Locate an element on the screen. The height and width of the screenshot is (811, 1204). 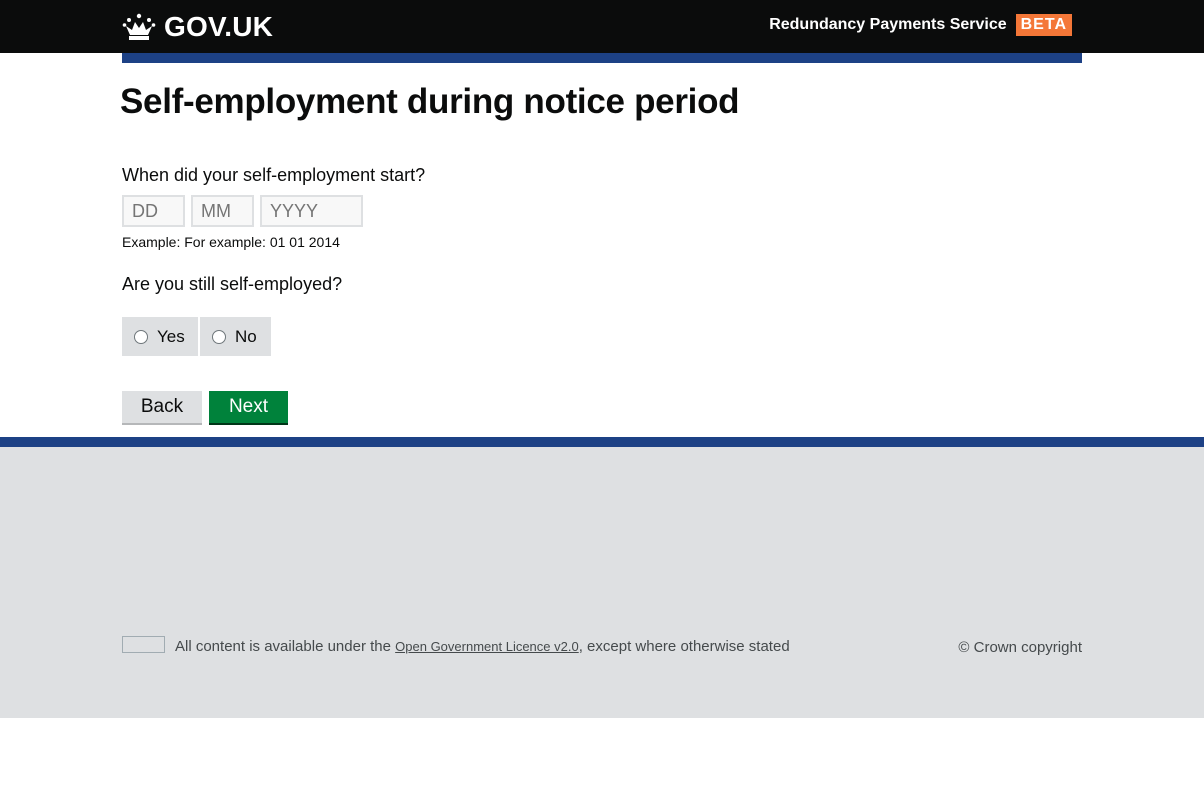
page-title: Self-employment during notice period is located at coordinates (430, 101).